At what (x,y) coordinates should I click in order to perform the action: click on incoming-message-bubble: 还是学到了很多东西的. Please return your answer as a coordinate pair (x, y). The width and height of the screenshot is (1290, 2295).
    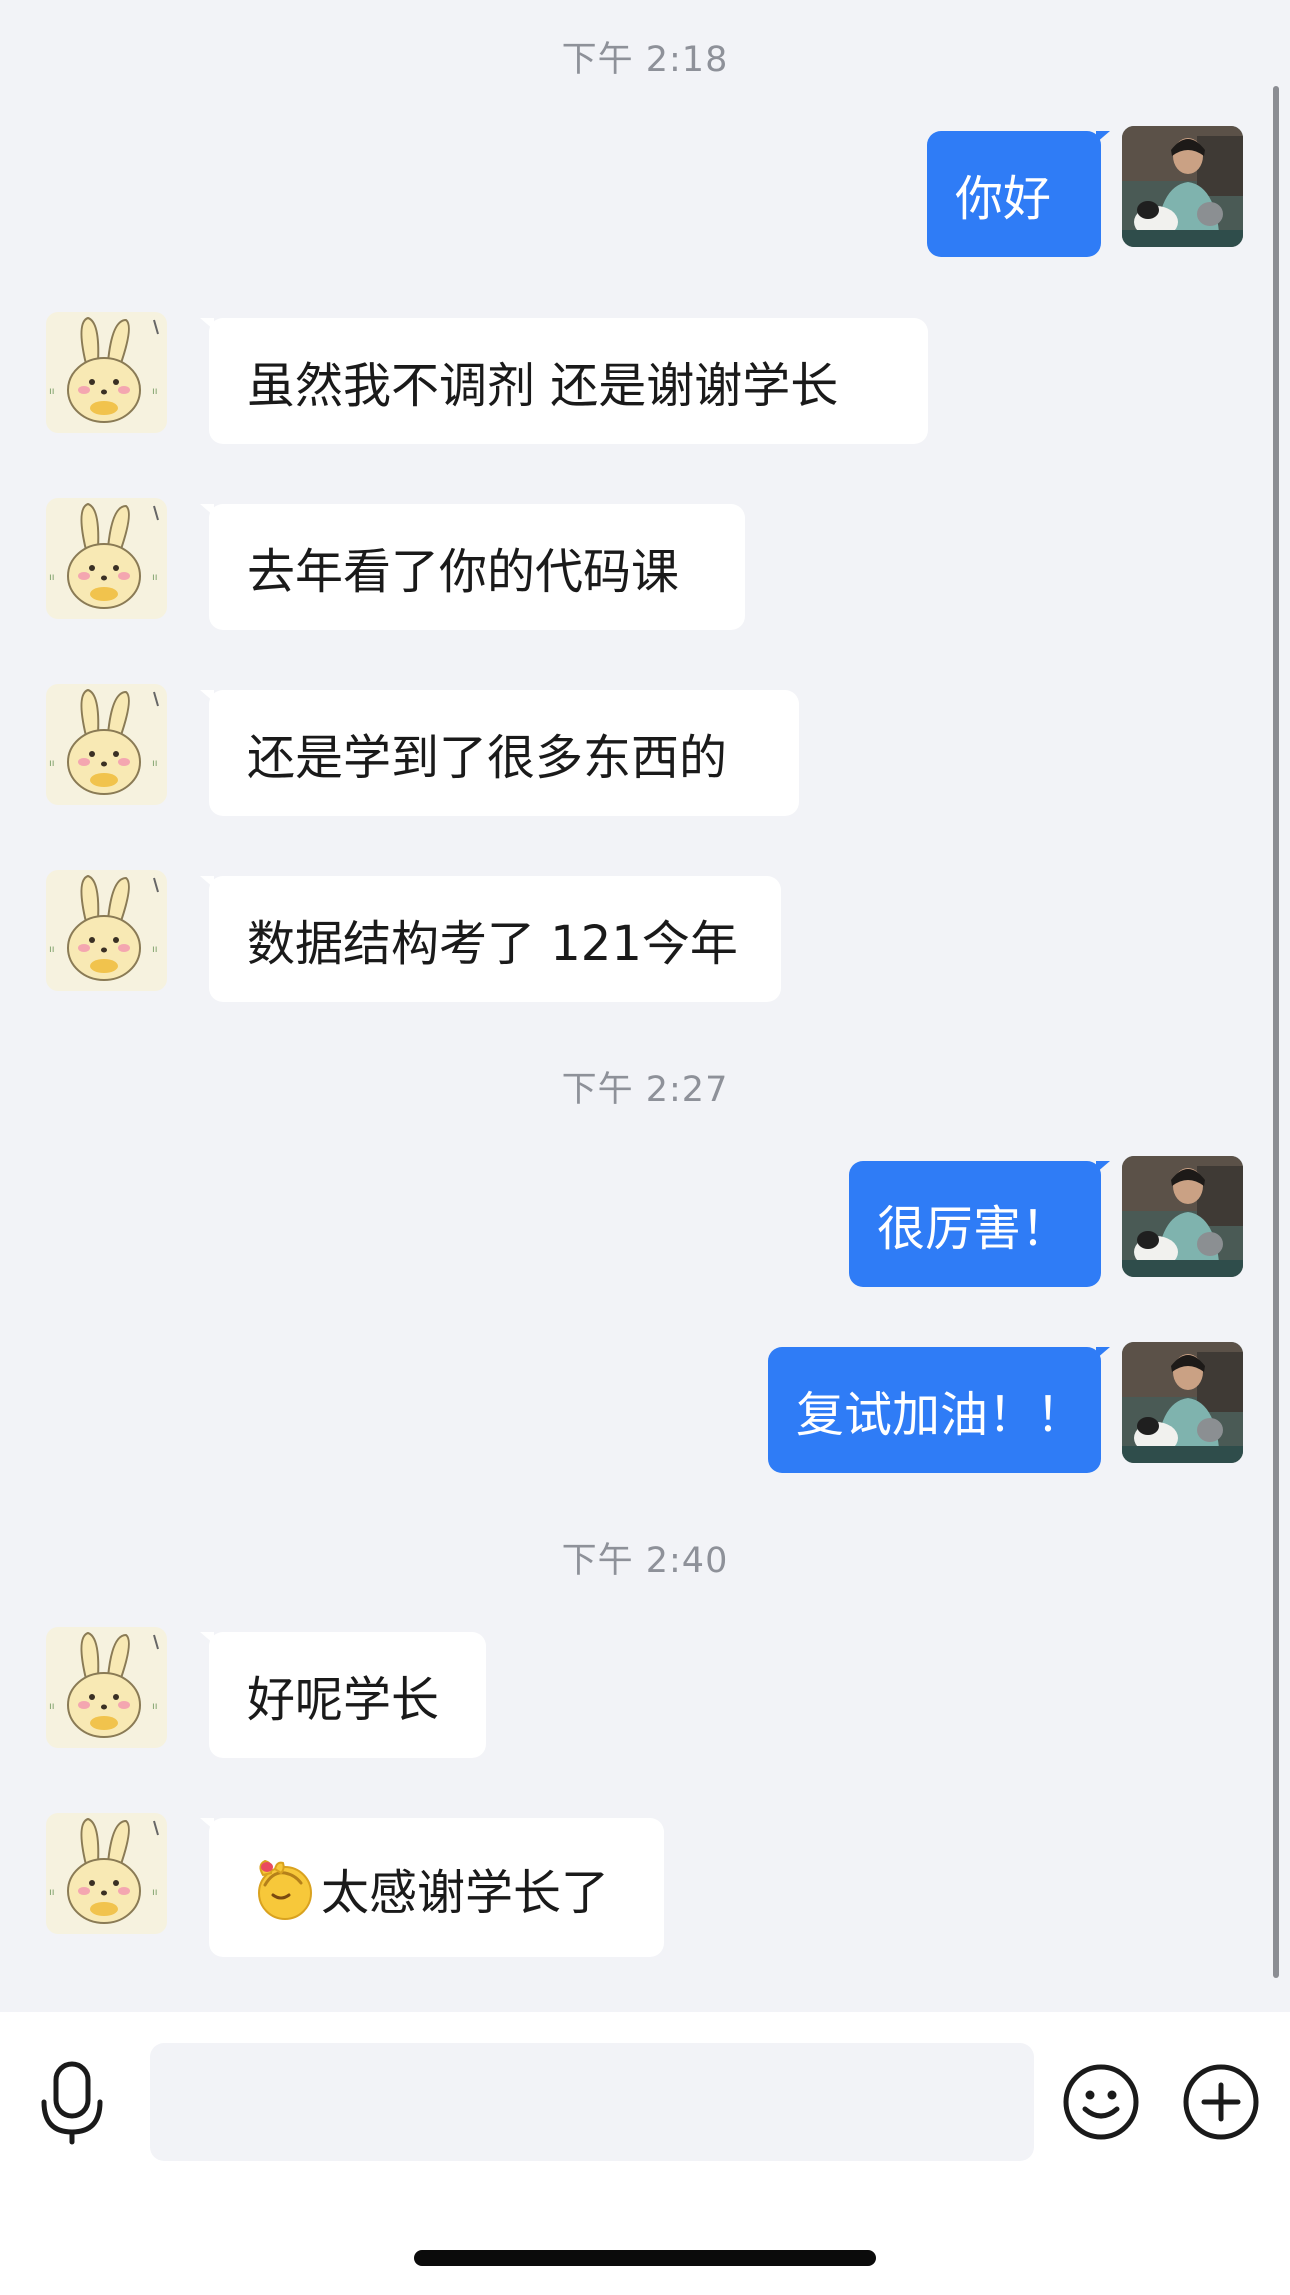
    Looking at the image, I should click on (499, 753).